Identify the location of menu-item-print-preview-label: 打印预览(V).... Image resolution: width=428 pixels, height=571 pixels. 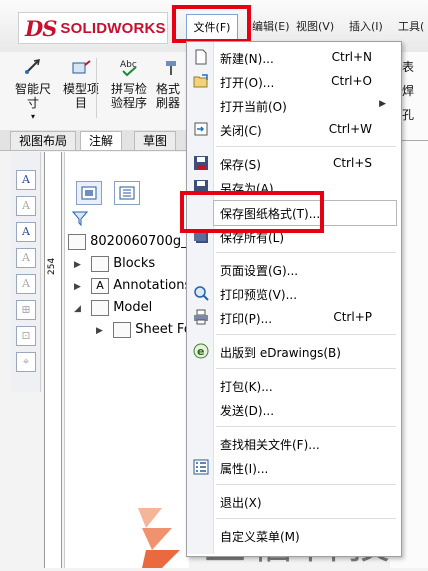
(259, 295).